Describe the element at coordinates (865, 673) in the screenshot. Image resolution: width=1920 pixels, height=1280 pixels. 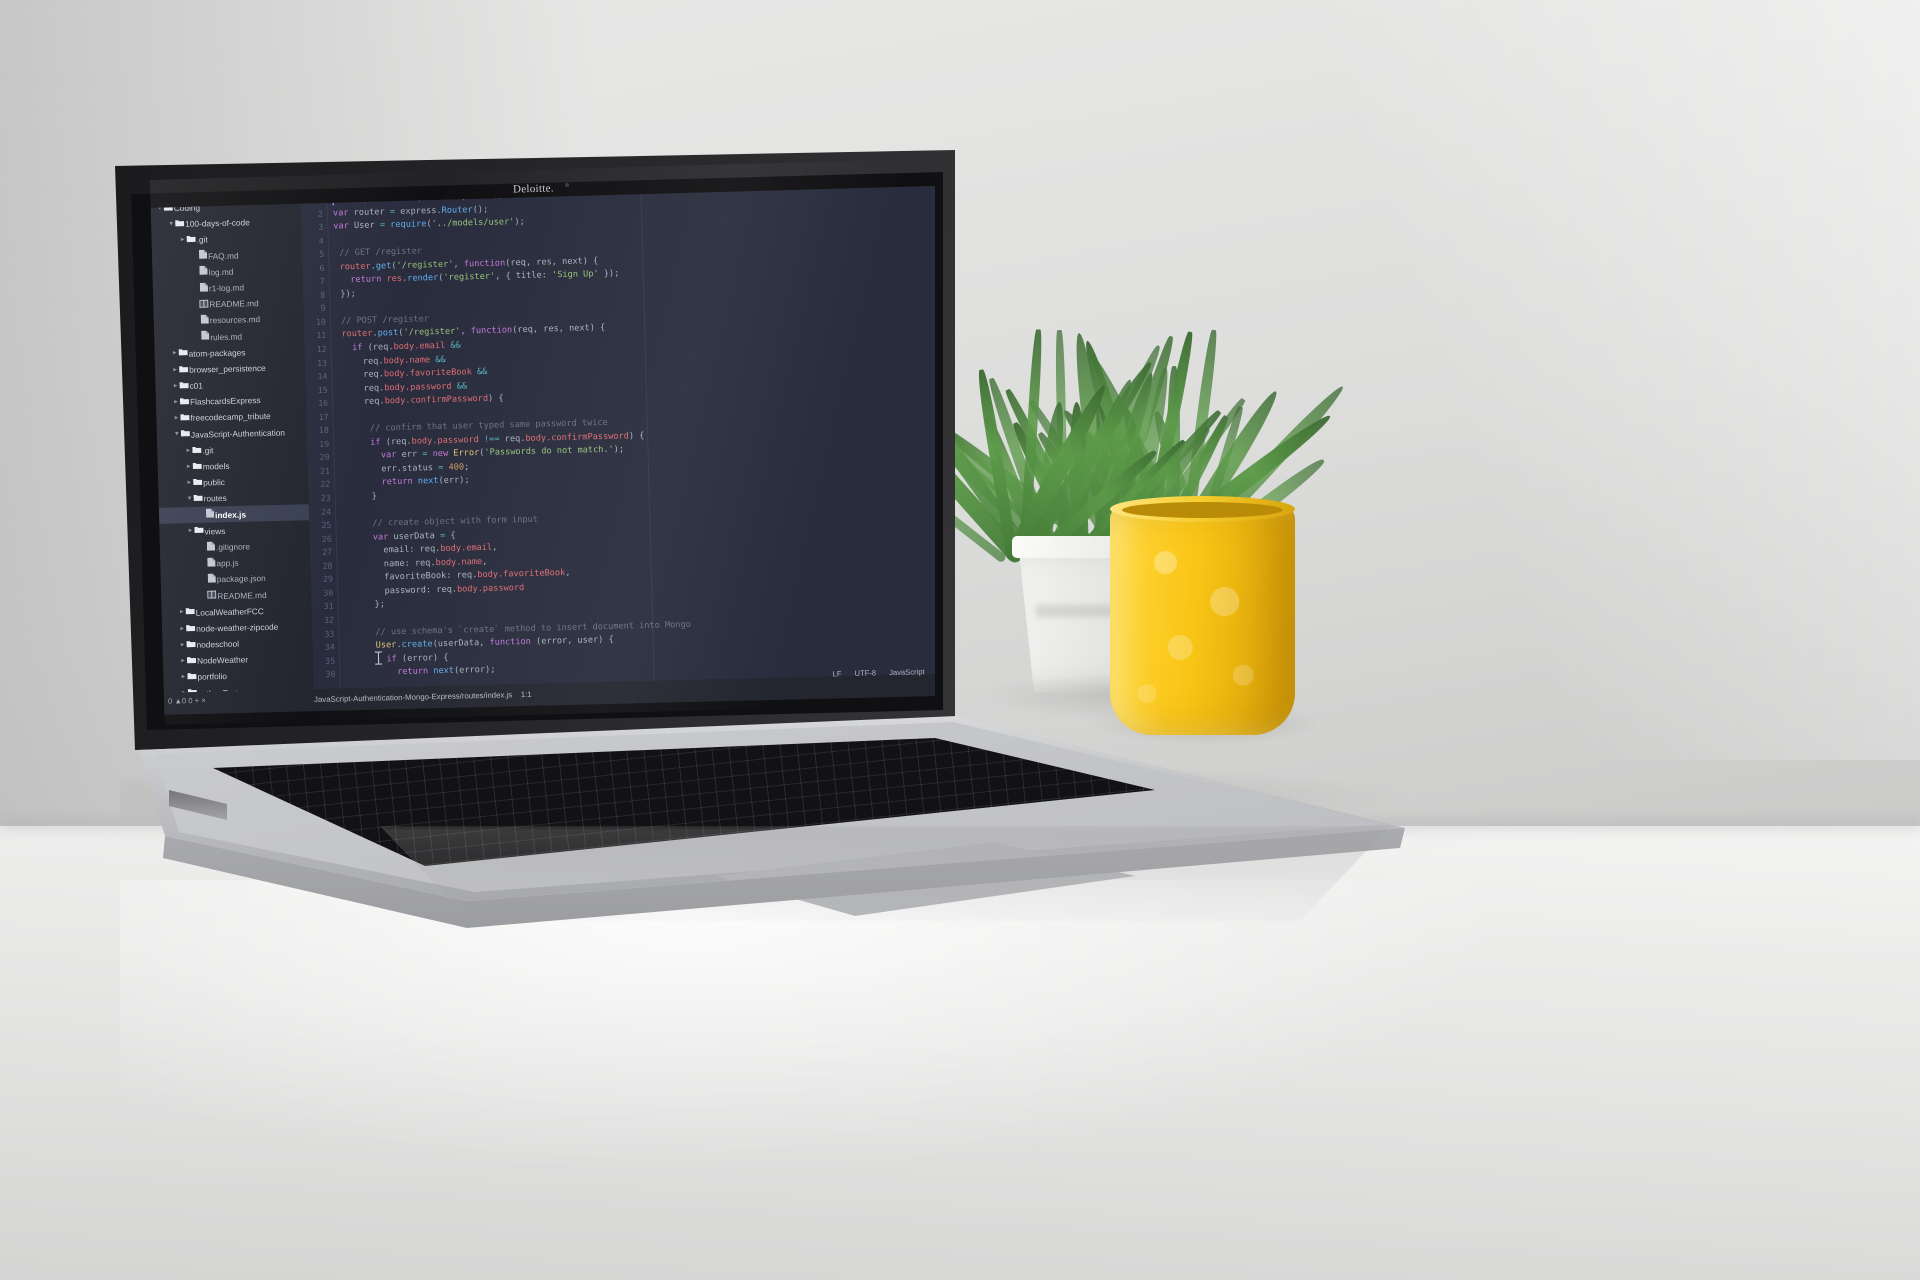
I see `status-encoding: UTF-8` at that location.